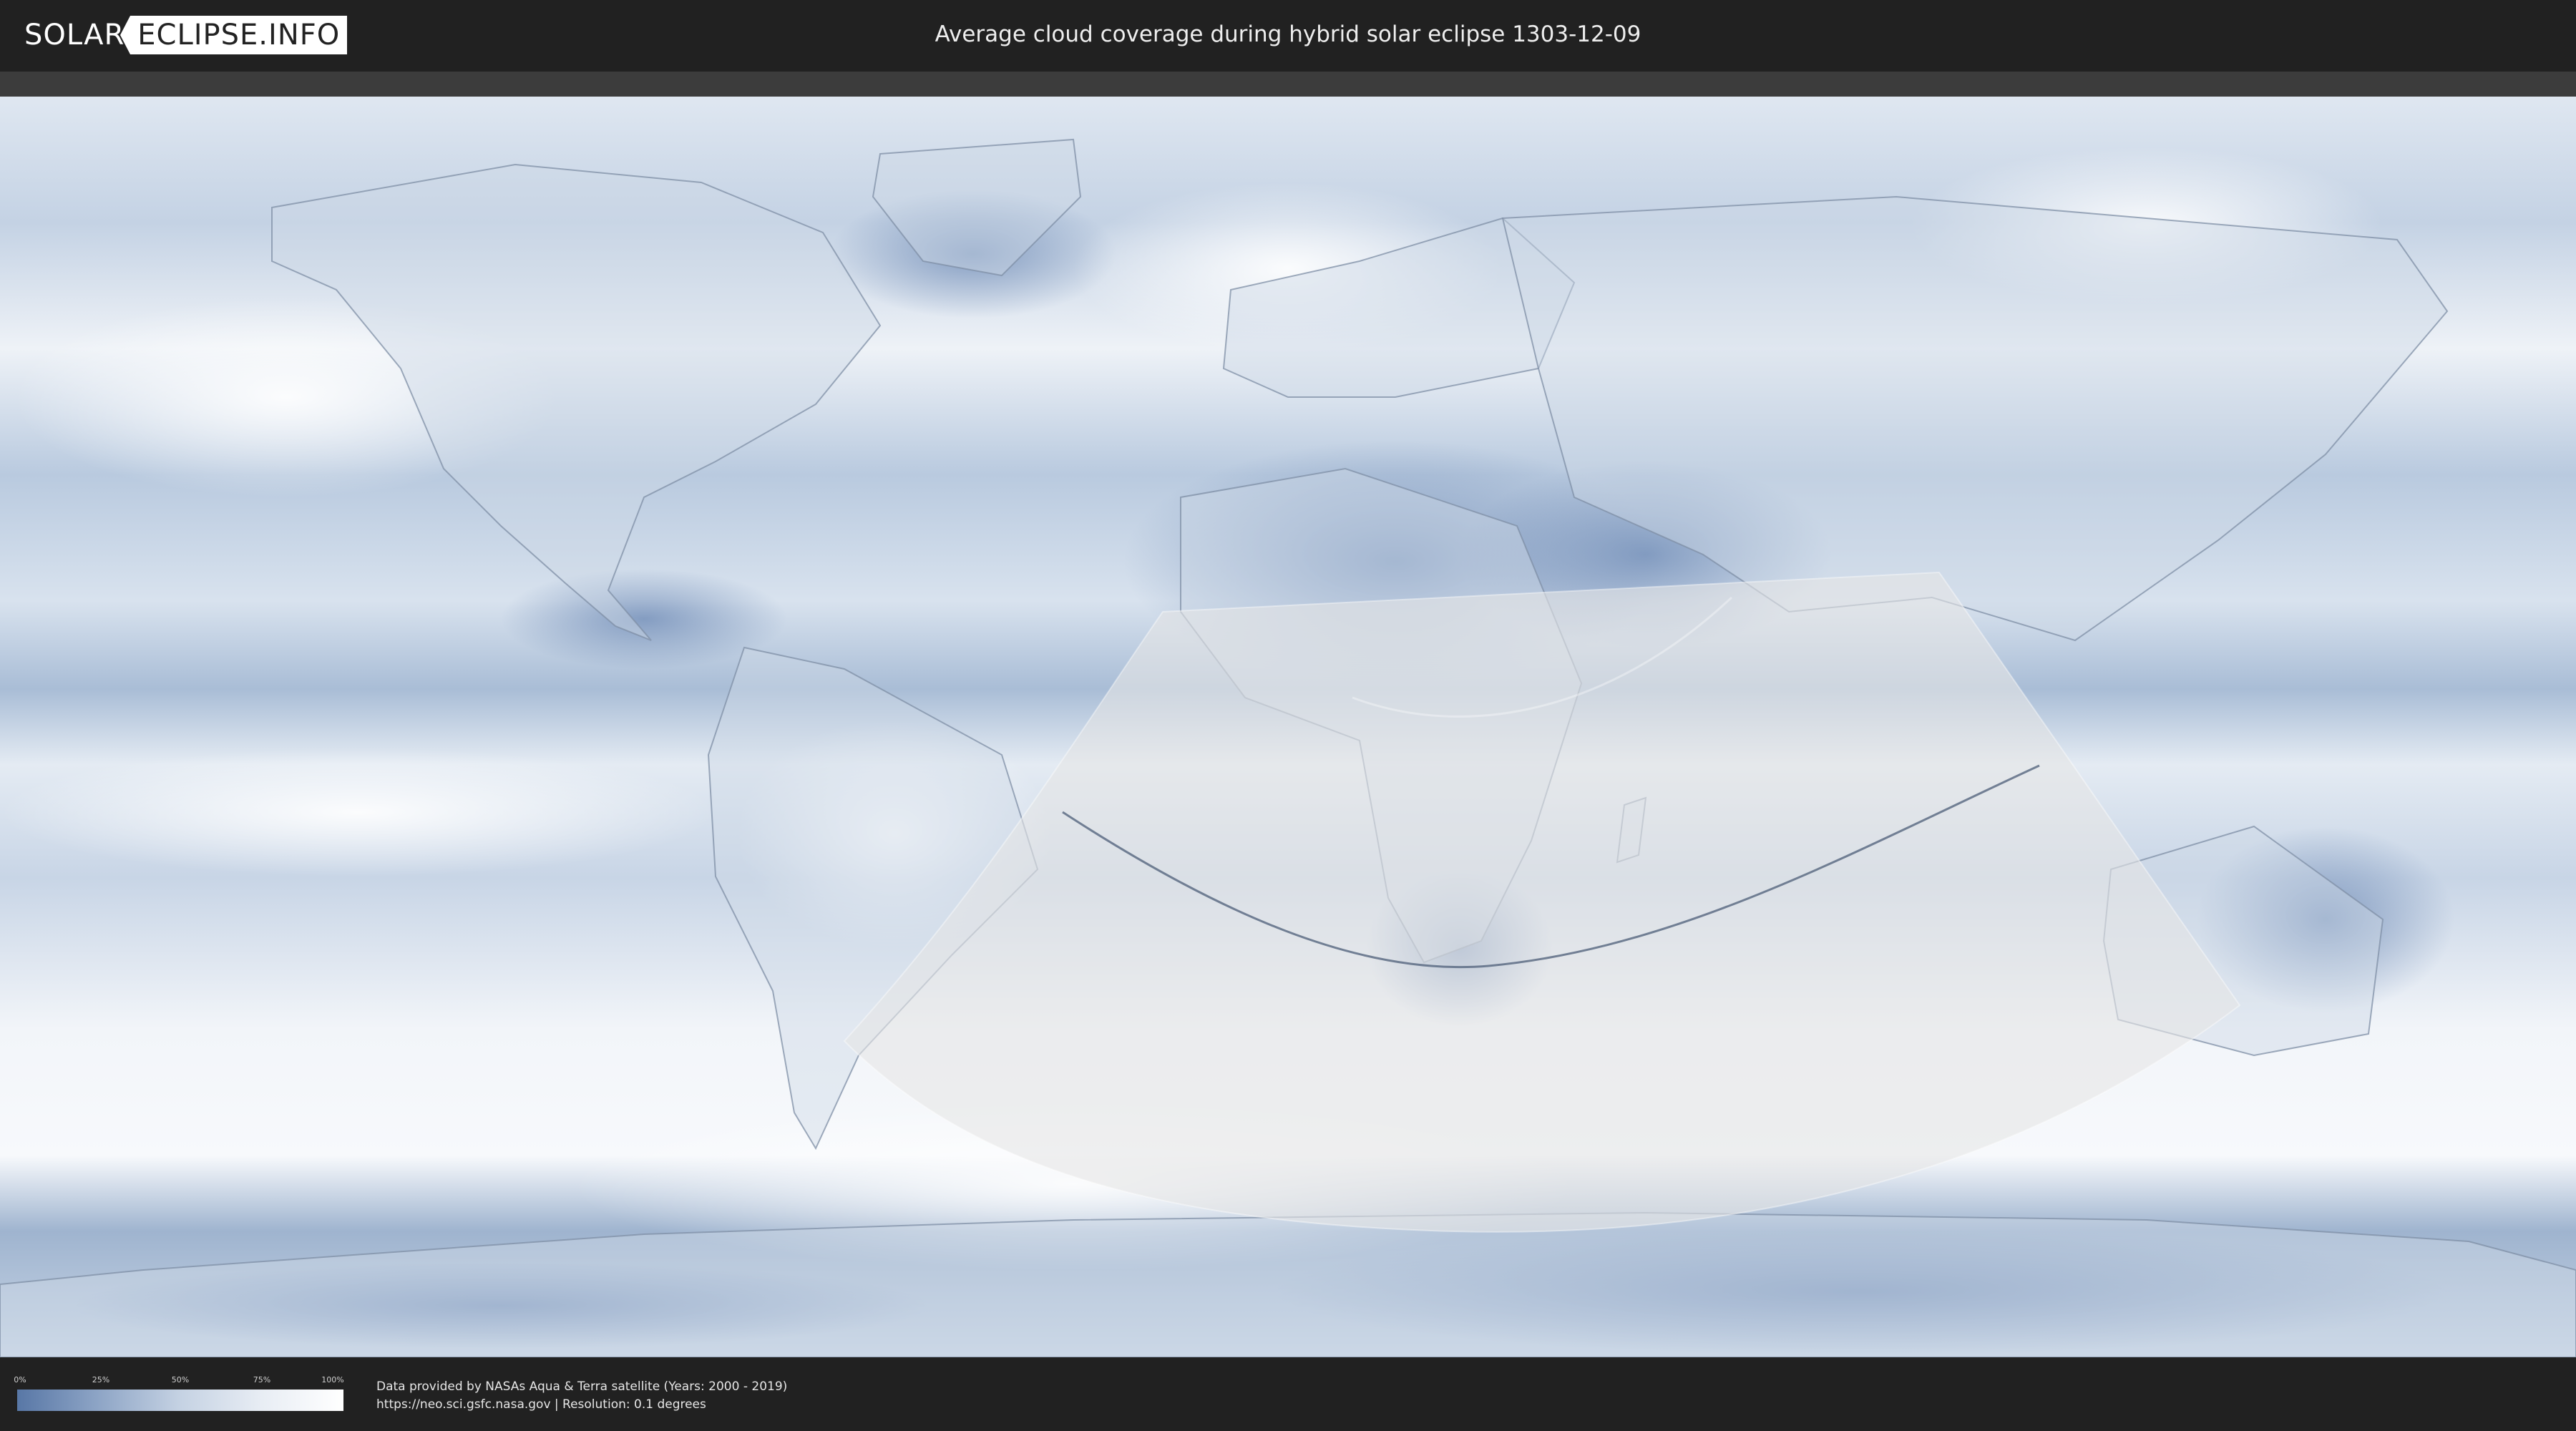  What do you see at coordinates (332, 1379) in the screenshot?
I see `legend-tick-100: 100%` at bounding box center [332, 1379].